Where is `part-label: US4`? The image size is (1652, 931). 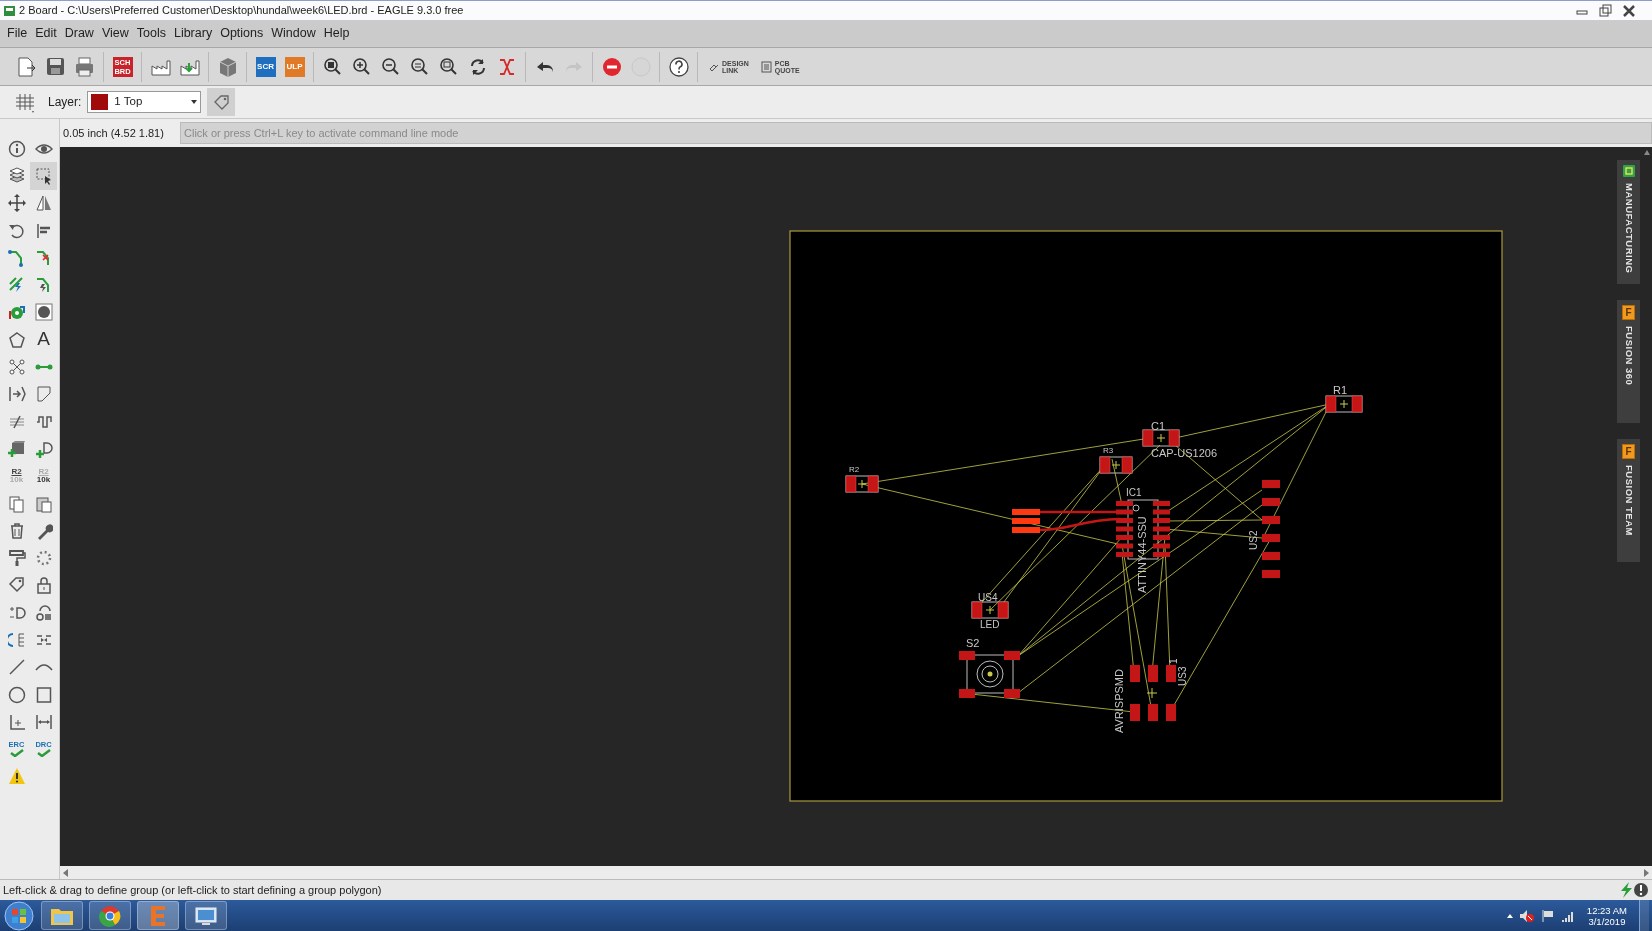 part-label: US4 is located at coordinates (988, 597).